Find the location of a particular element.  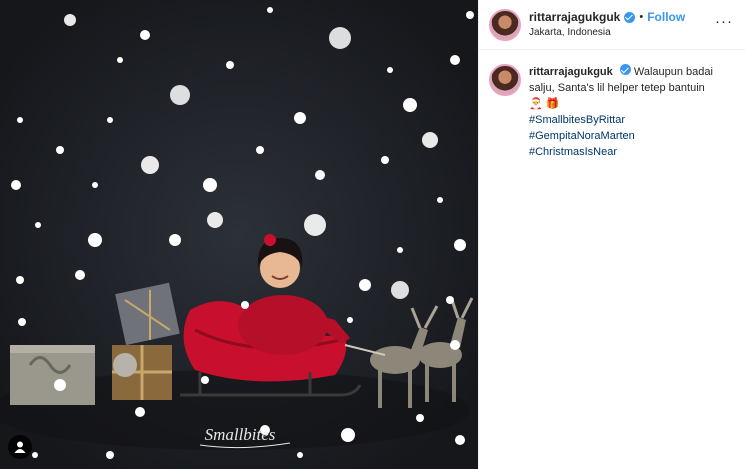

verified-icon is located at coordinates (630, 17).